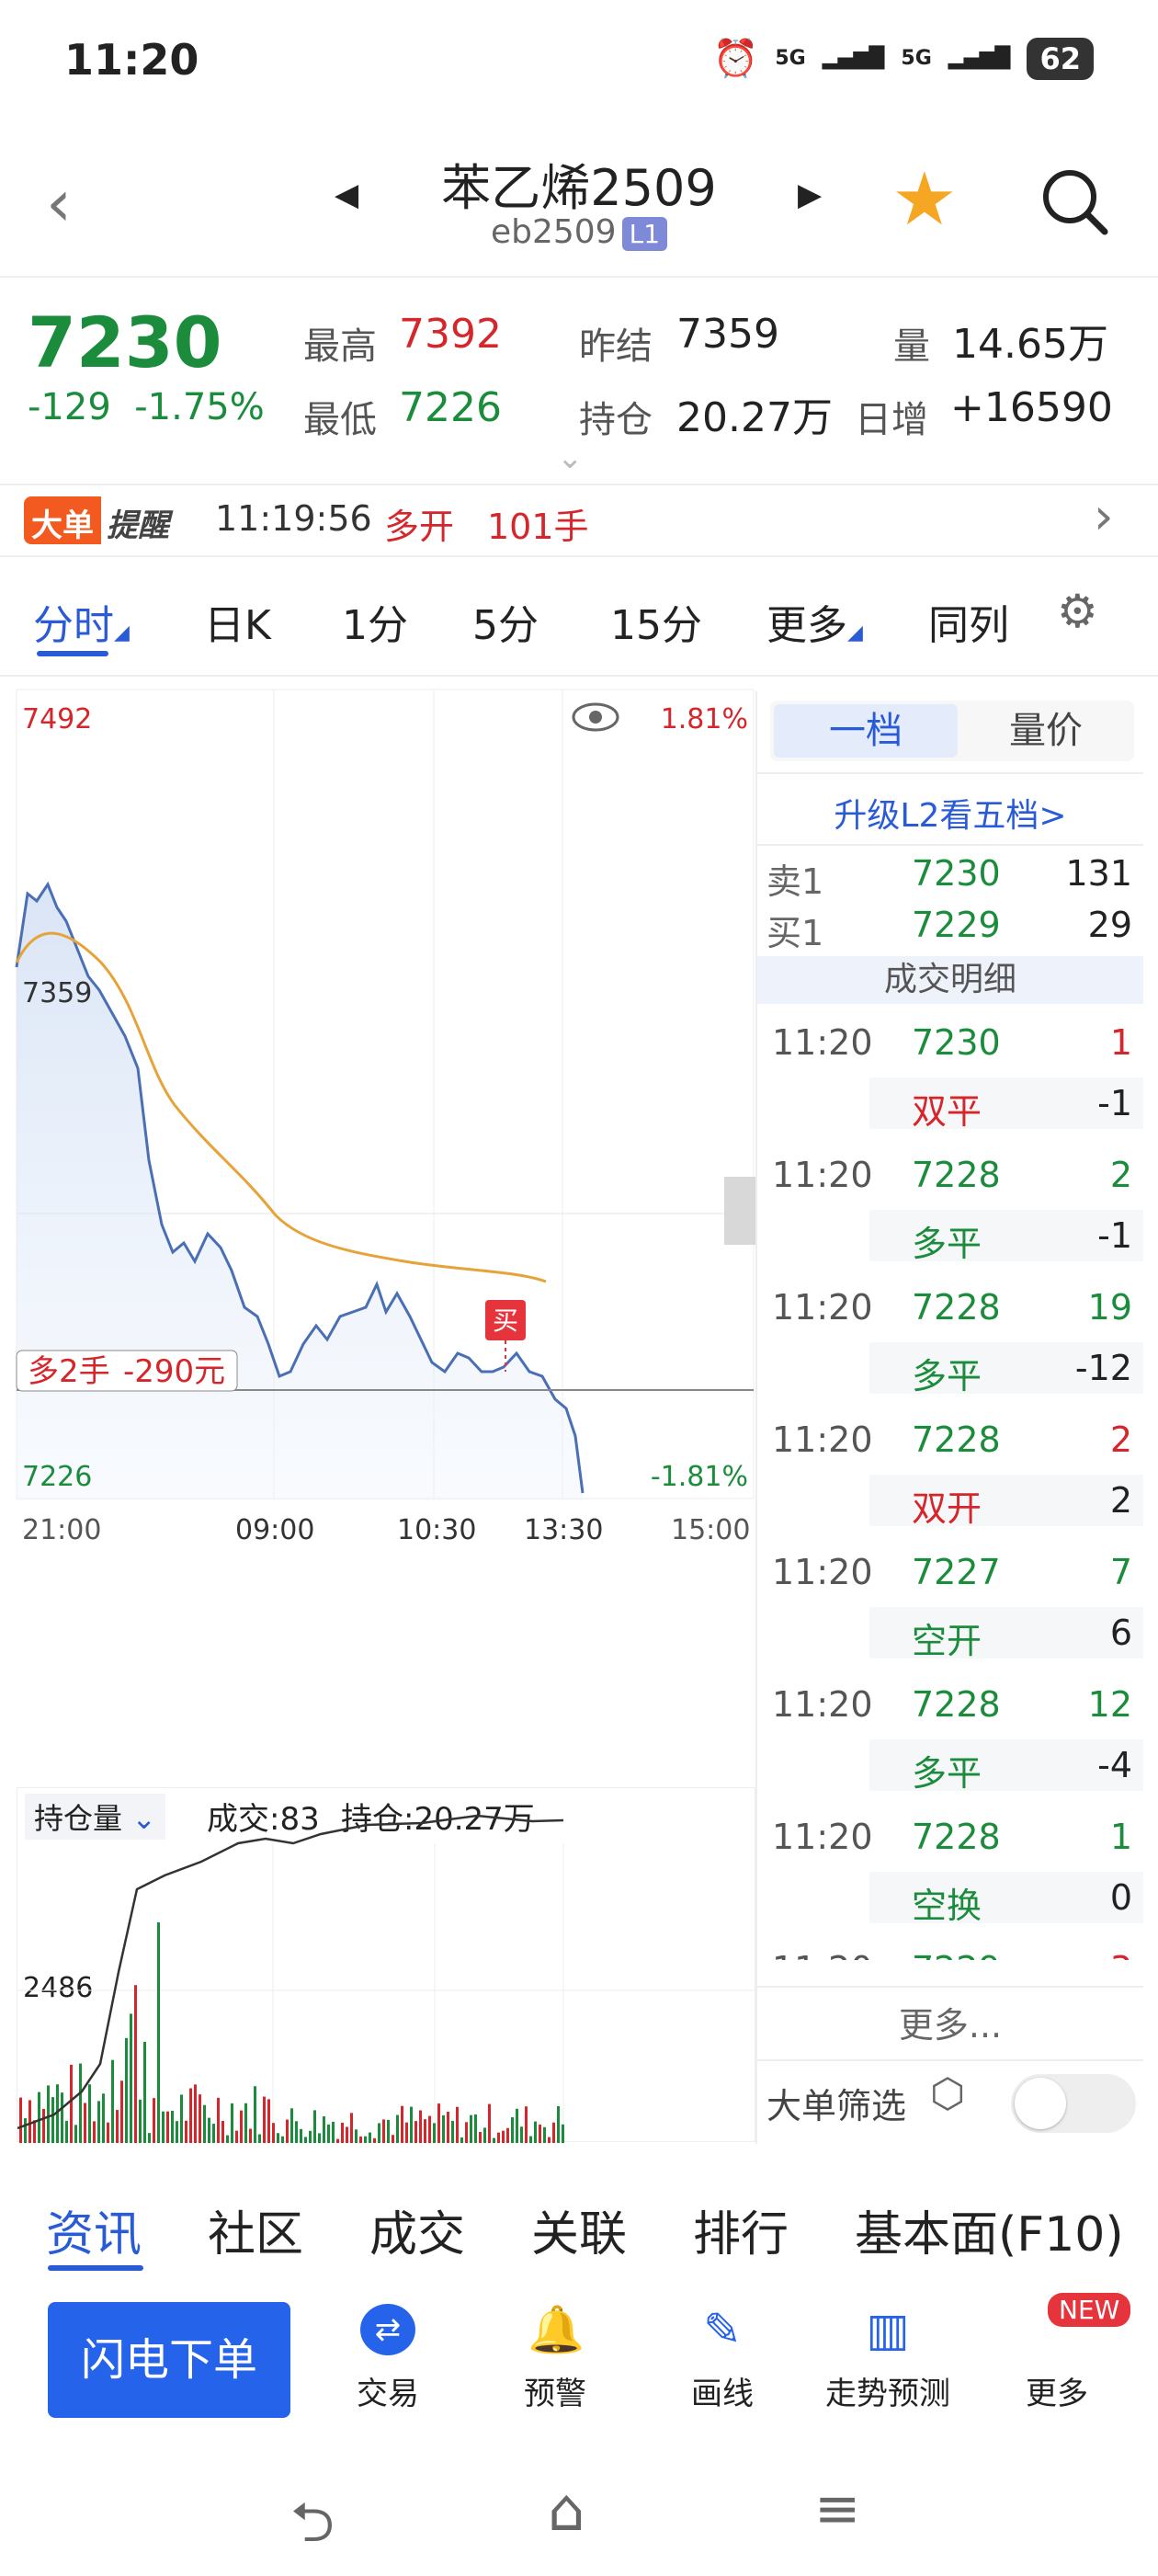 Image resolution: width=1158 pixels, height=2576 pixels. I want to click on expand-side-handle, so click(739, 1211).